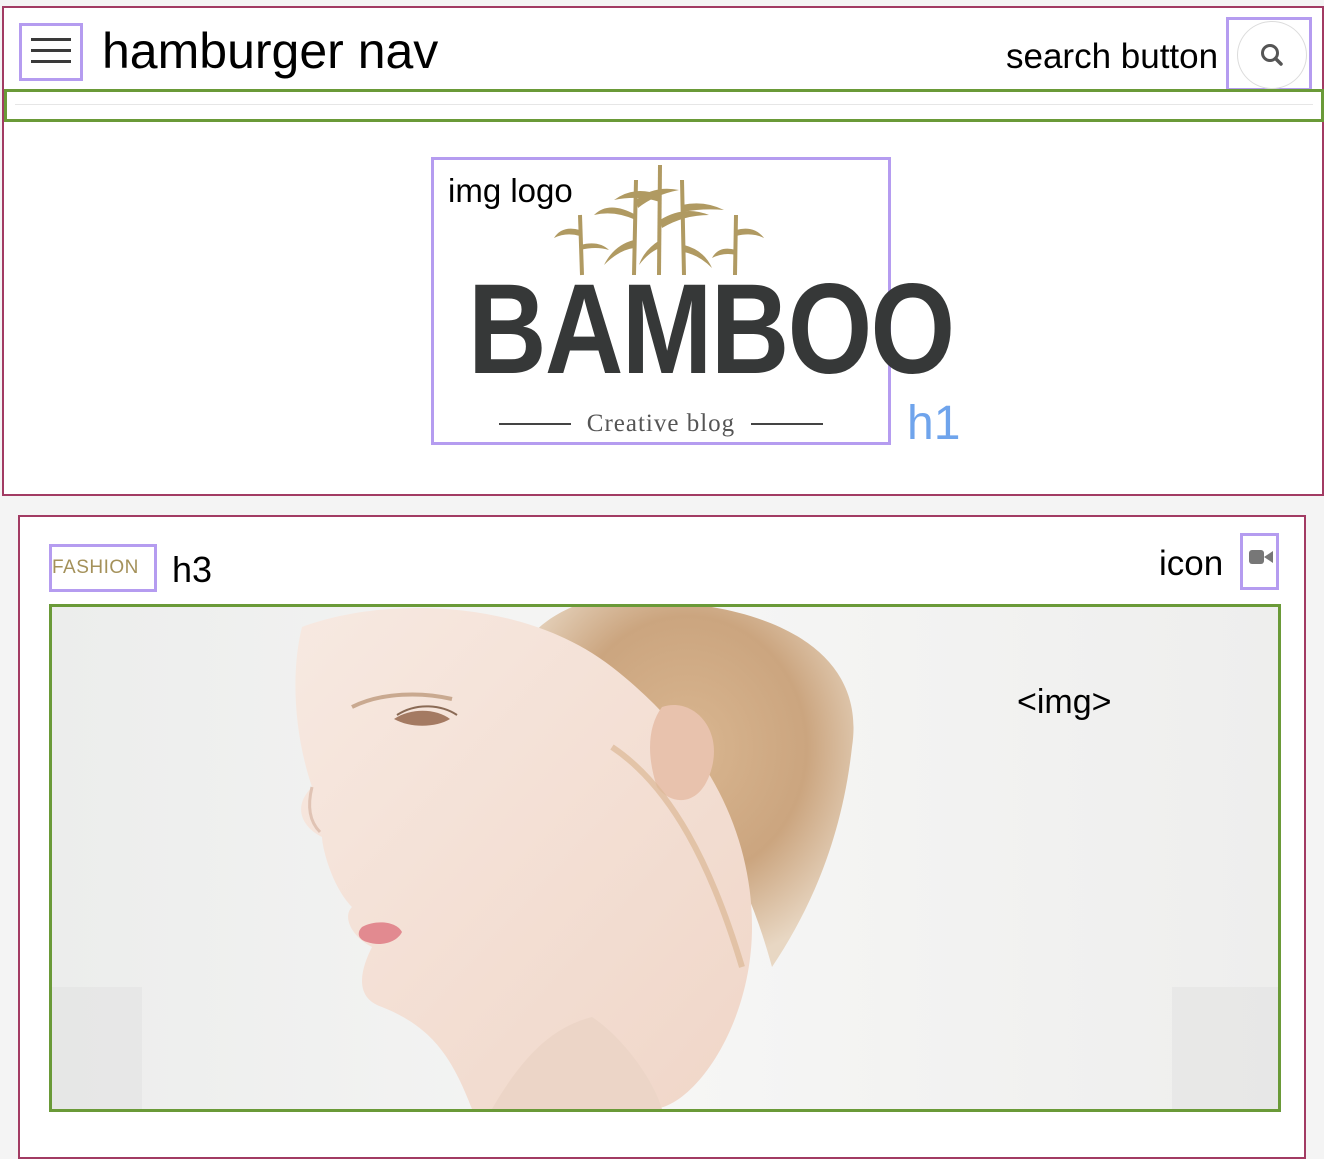 The image size is (1324, 1159). I want to click on category-tag-label: FASHION, so click(95, 567).